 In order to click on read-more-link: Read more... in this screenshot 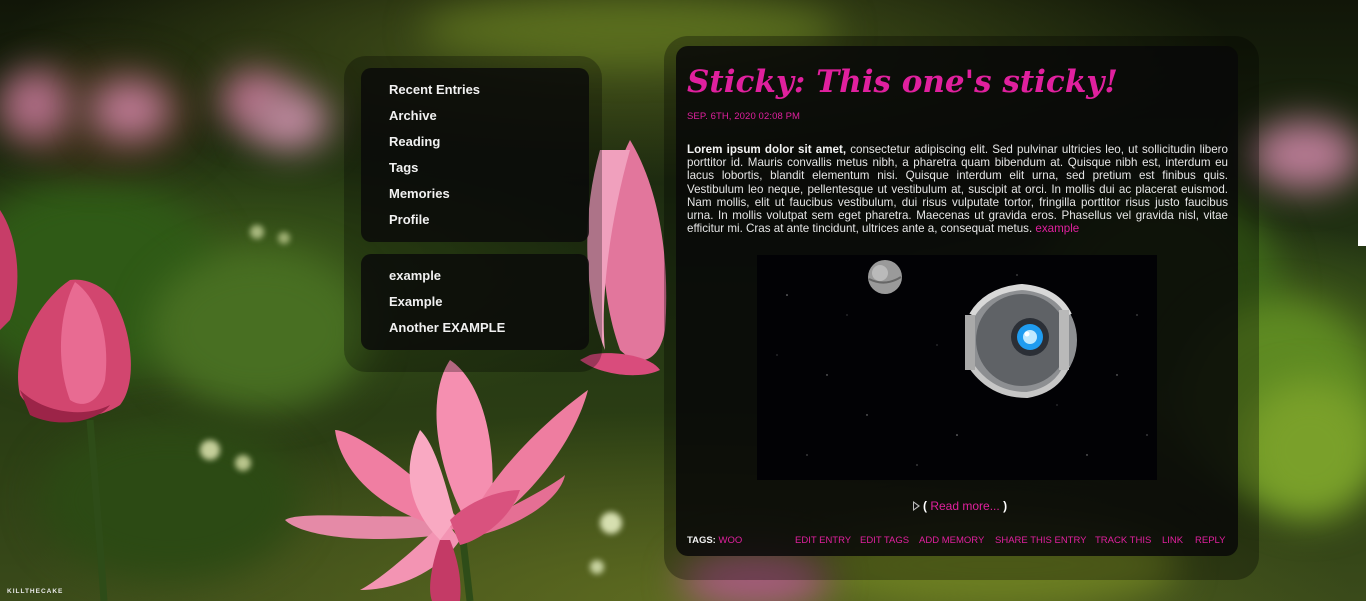, I will do `click(964, 506)`.